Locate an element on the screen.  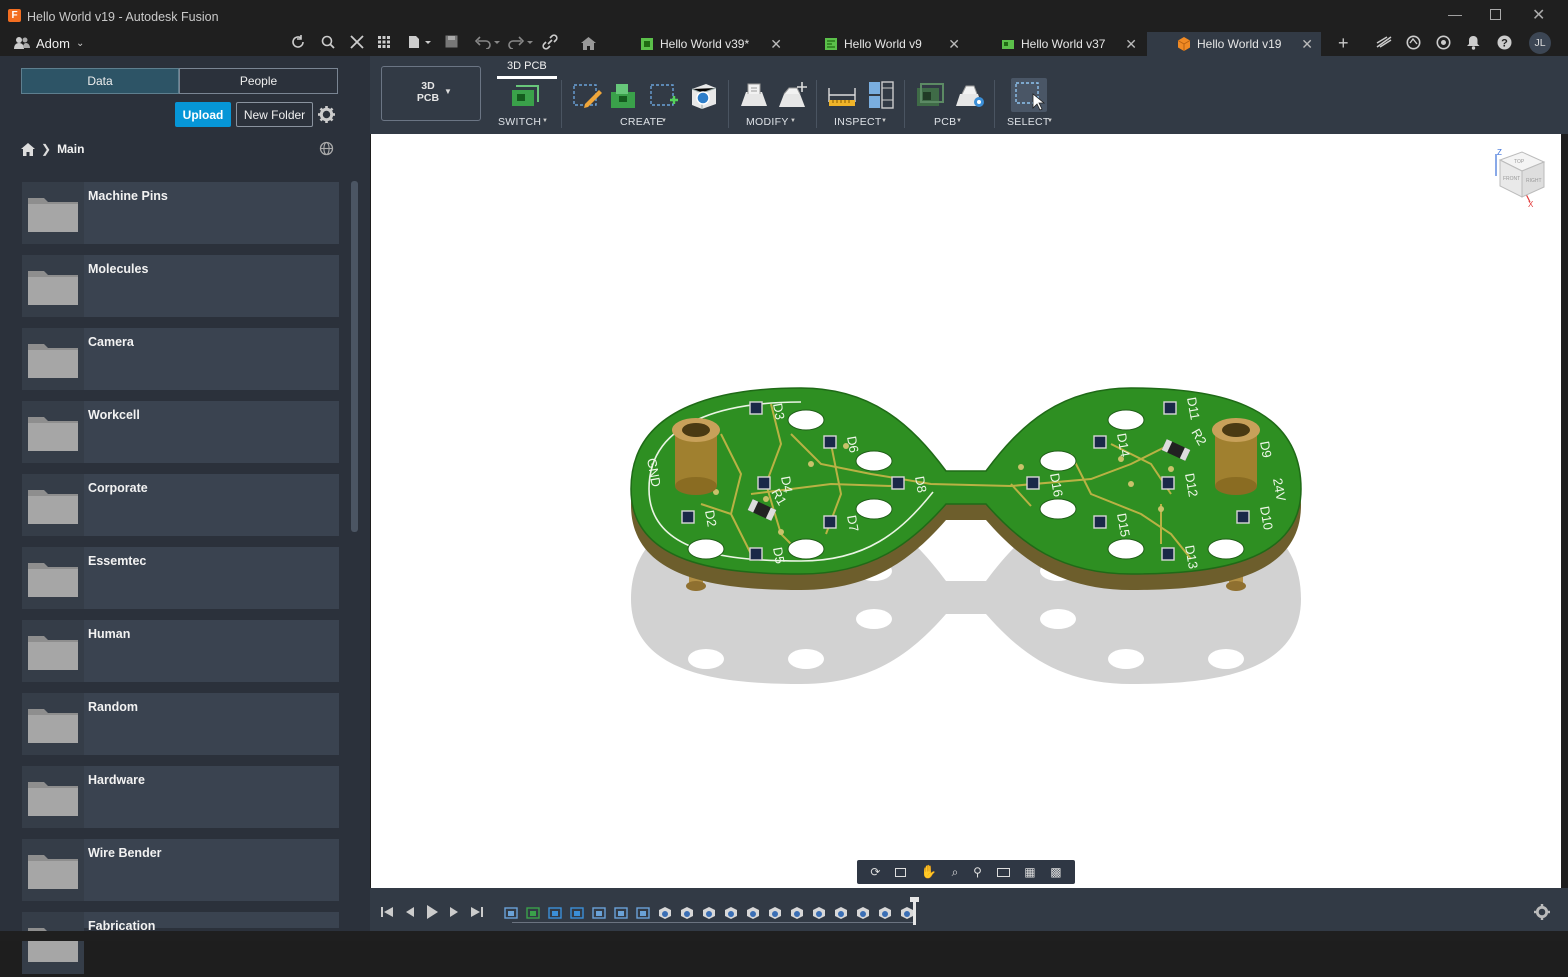
timeline-play-icon is located at coordinates (432, 912).